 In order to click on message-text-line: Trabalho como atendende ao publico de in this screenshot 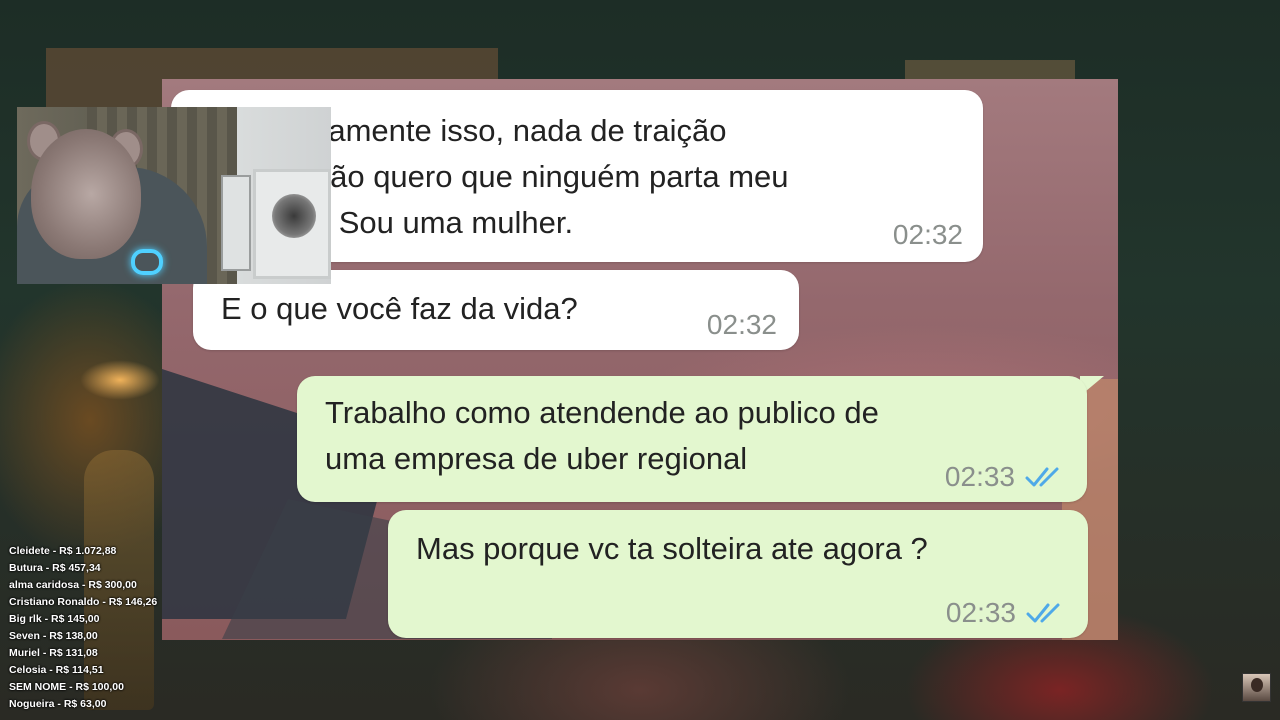, I will do `click(602, 412)`.